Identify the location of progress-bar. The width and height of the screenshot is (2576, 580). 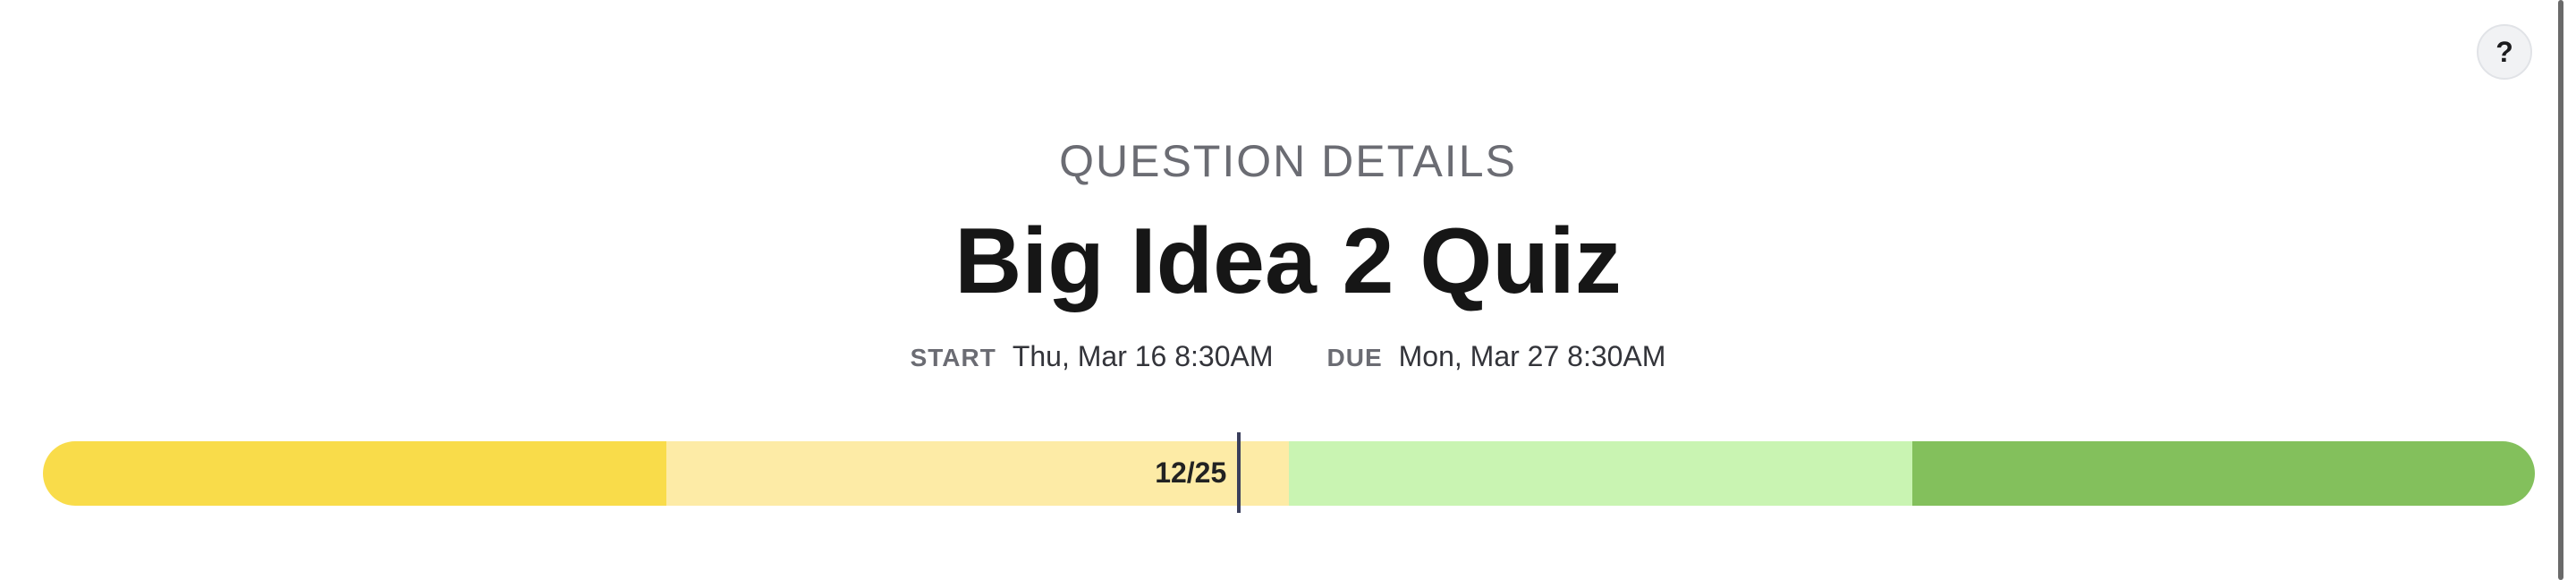
(1289, 473).